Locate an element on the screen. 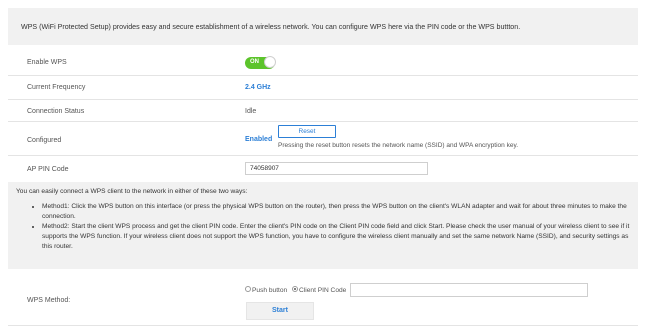 This screenshot has height=332, width=650. wps-method-options: Push button Client PIN Code is located at coordinates (295, 290).